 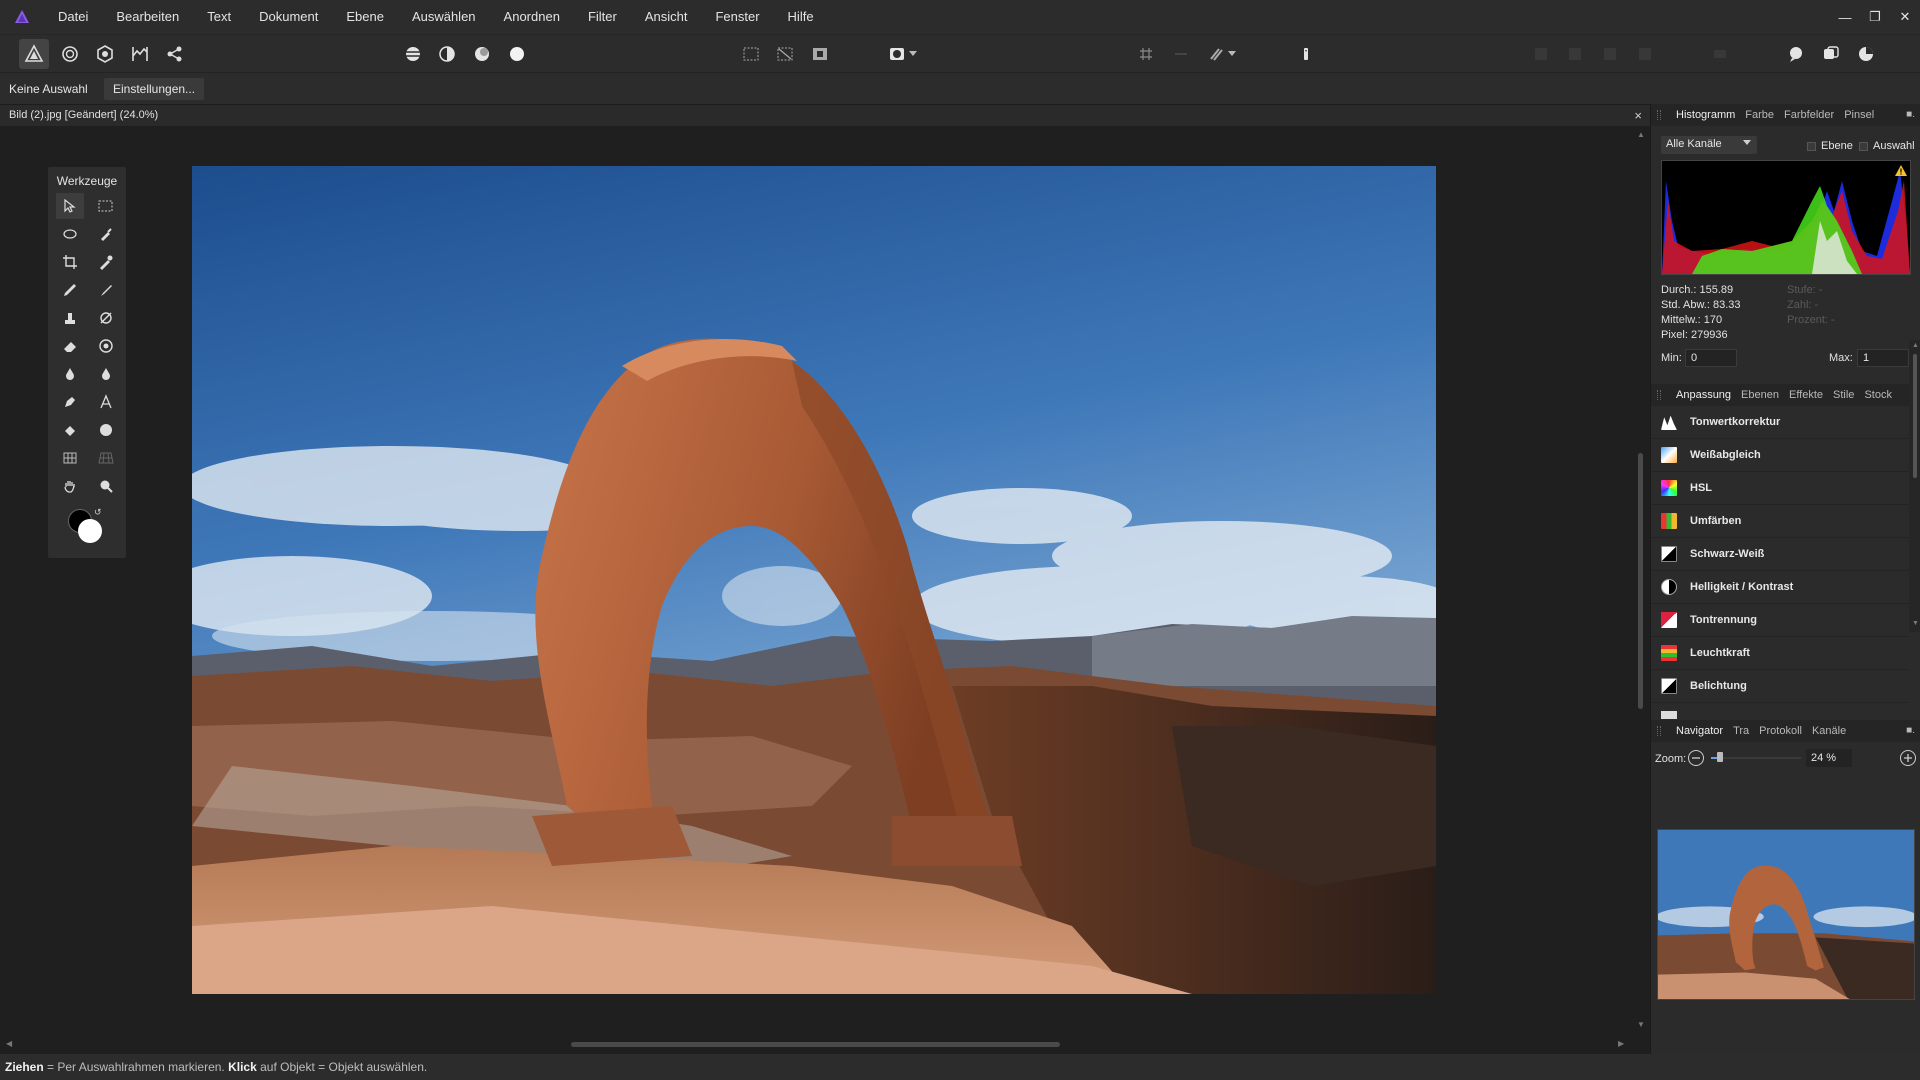 What do you see at coordinates (1780, 587) in the screenshot?
I see `adjustment-item: Helligkeit / Kontrast` at bounding box center [1780, 587].